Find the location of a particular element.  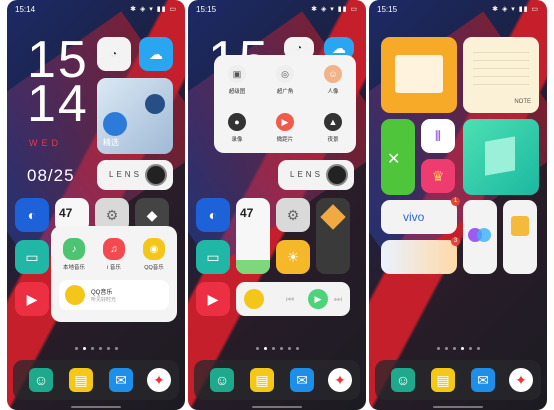

book-widget is located at coordinates (419, 75).